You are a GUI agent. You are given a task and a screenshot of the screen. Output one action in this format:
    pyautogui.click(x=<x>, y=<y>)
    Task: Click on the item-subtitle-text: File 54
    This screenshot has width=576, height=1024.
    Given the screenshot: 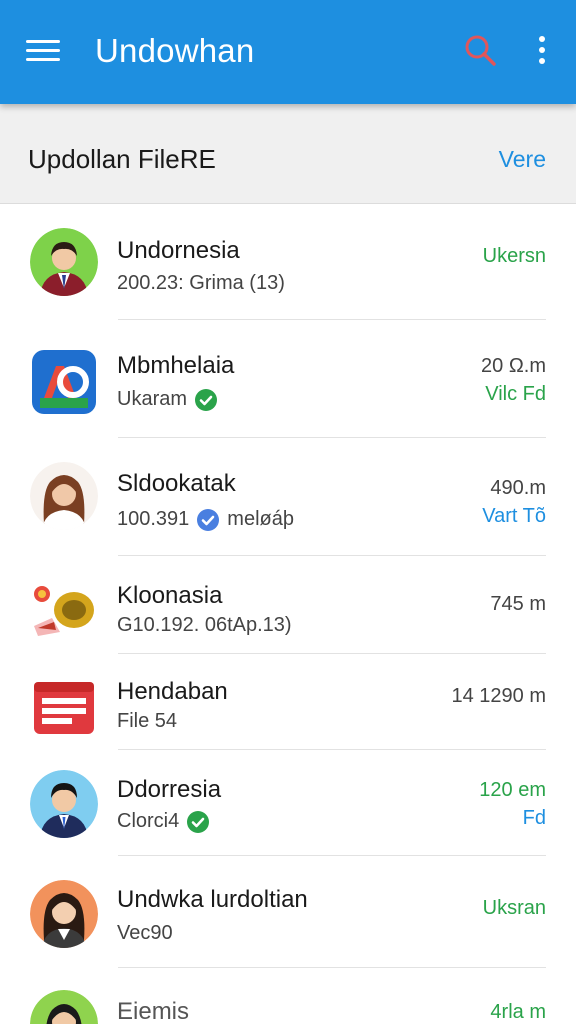 What is the action you would take?
    pyautogui.click(x=147, y=721)
    